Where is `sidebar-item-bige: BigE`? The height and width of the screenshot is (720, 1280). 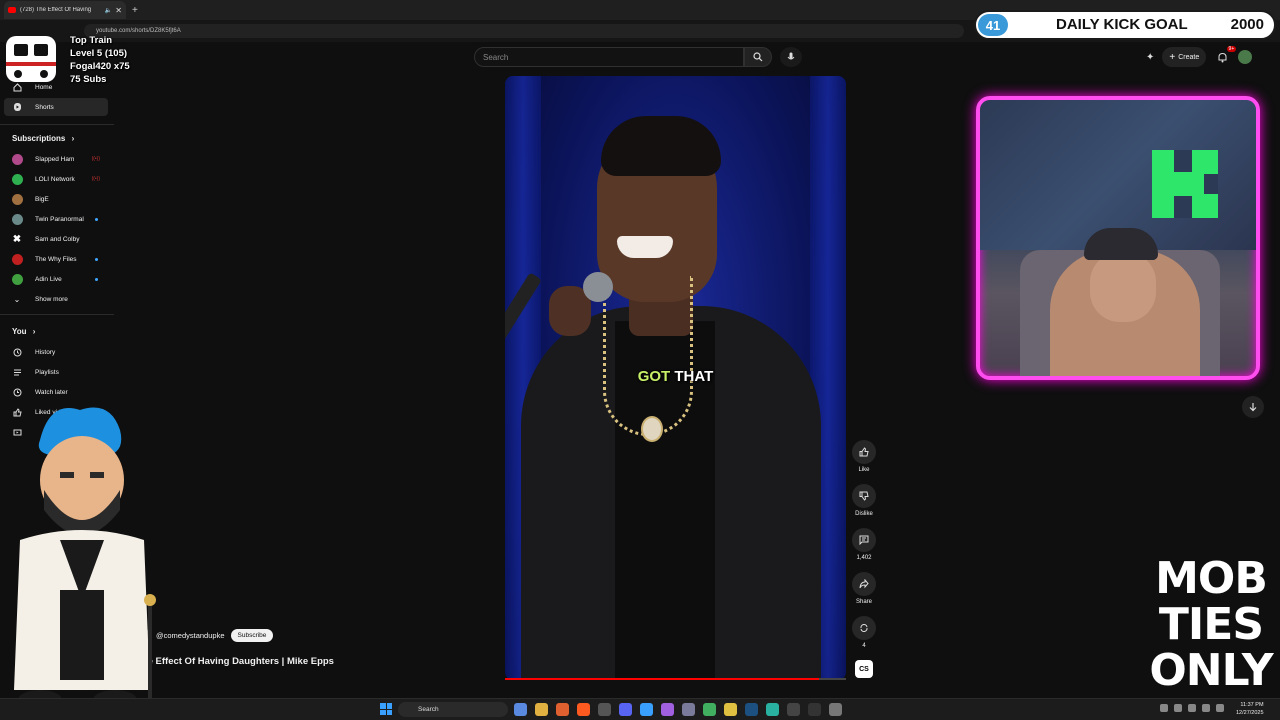
sidebar-item-bige: BigE is located at coordinates (55, 199).